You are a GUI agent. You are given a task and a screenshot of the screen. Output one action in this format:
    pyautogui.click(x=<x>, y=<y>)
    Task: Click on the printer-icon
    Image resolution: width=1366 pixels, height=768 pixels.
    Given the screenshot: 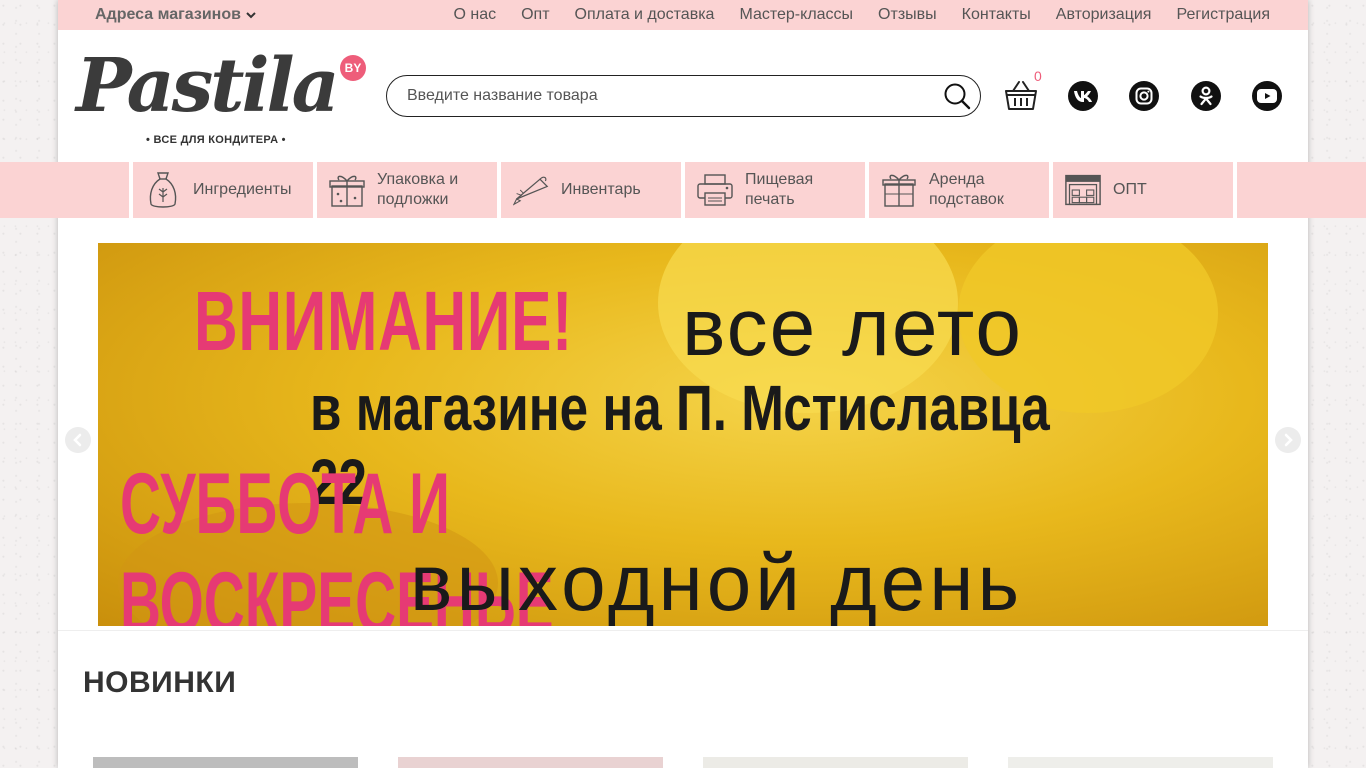 What is the action you would take?
    pyautogui.click(x=715, y=190)
    